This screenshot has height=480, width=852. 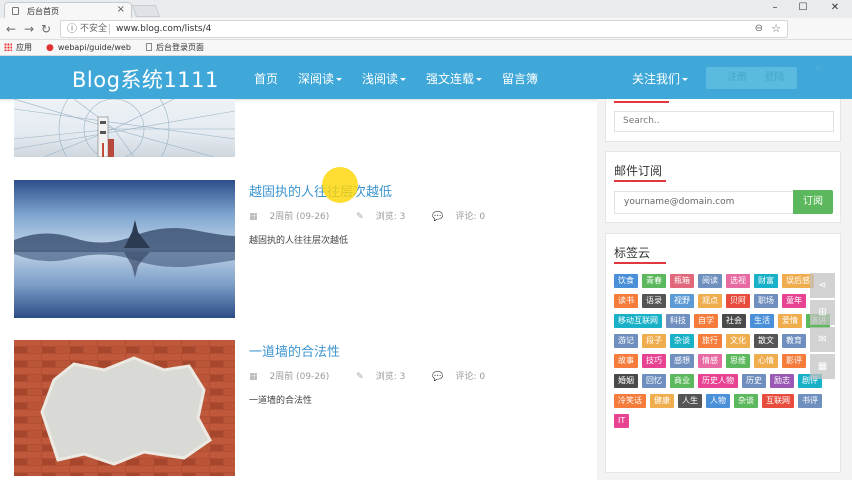 What do you see at coordinates (818, 67) in the screenshot?
I see `header-search-icon: ⌕` at bounding box center [818, 67].